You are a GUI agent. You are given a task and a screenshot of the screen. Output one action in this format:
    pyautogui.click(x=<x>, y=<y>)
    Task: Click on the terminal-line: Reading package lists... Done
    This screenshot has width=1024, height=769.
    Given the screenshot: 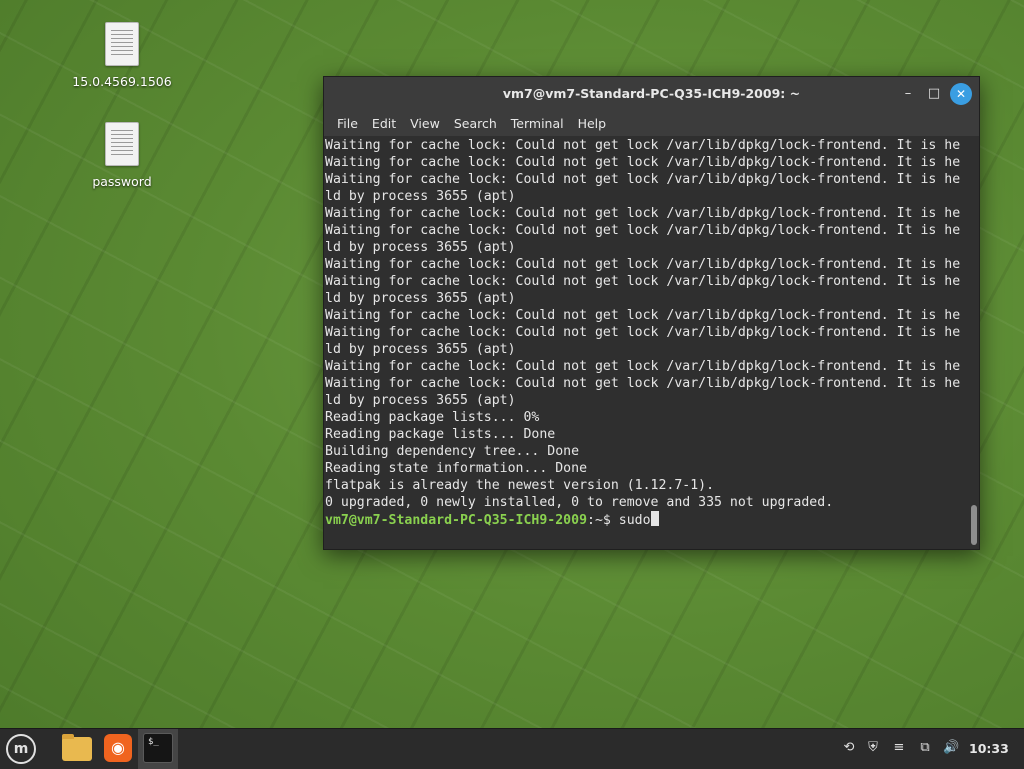 What is the action you would take?
    pyautogui.click(x=440, y=434)
    